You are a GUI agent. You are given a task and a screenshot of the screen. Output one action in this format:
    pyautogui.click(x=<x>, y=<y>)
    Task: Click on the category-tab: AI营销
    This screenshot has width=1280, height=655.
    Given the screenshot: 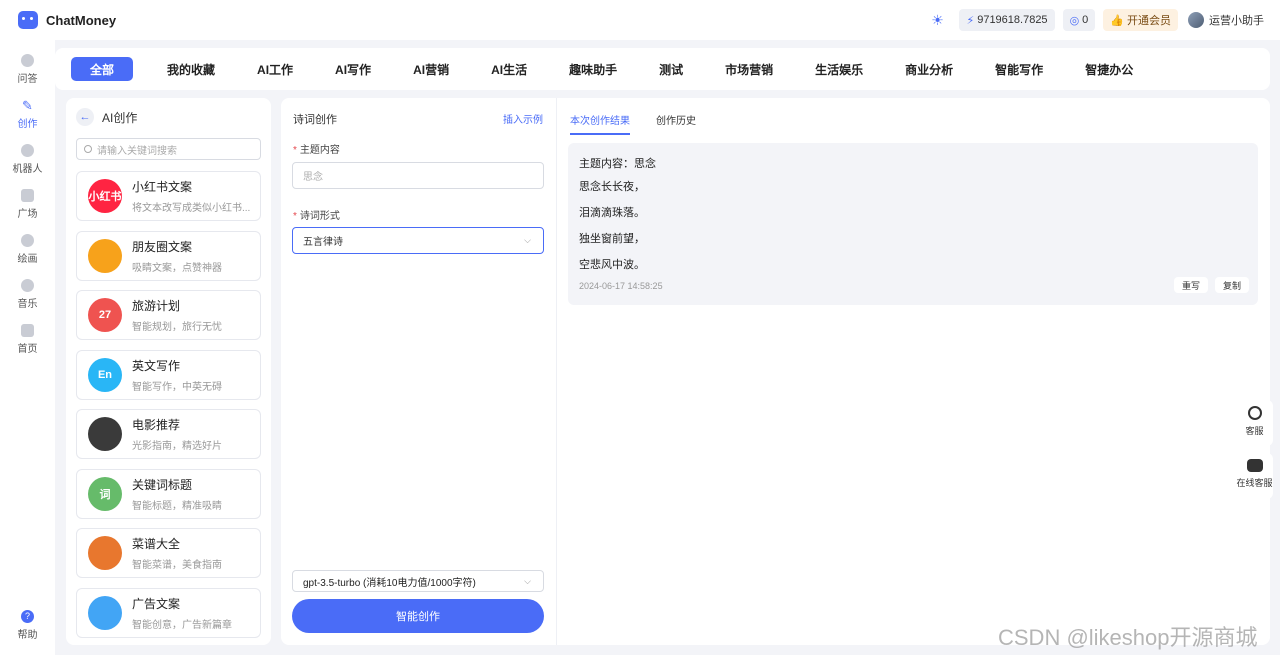 What is the action you would take?
    pyautogui.click(x=431, y=69)
    